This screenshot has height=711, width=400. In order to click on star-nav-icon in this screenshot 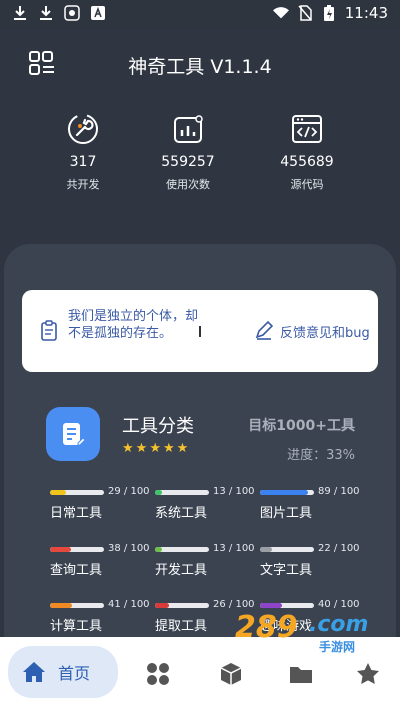, I will do `click(368, 674)`.